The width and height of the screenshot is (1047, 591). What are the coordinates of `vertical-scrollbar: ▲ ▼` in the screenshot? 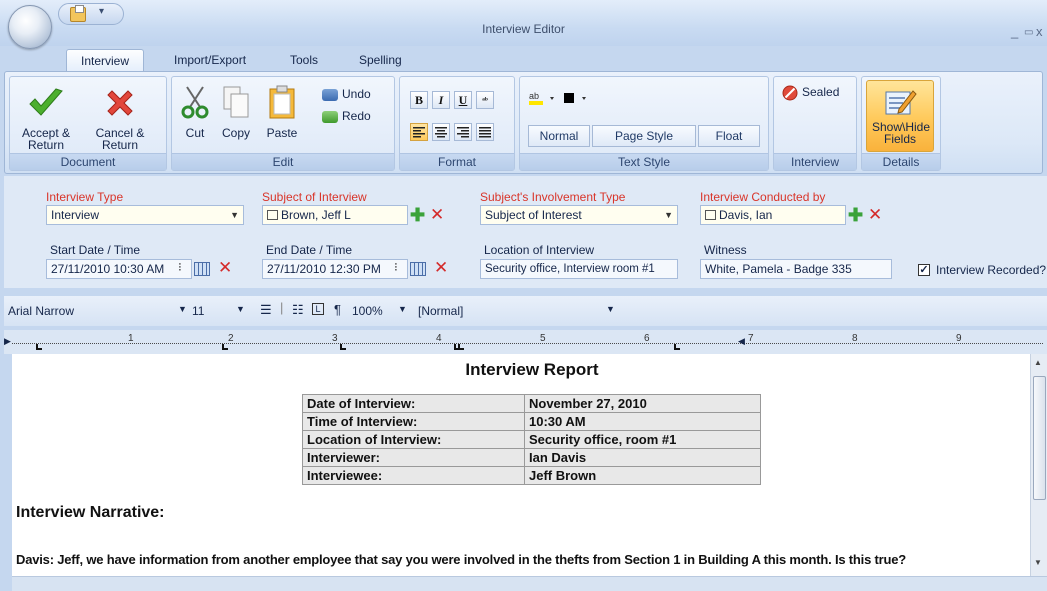 It's located at (1038, 465).